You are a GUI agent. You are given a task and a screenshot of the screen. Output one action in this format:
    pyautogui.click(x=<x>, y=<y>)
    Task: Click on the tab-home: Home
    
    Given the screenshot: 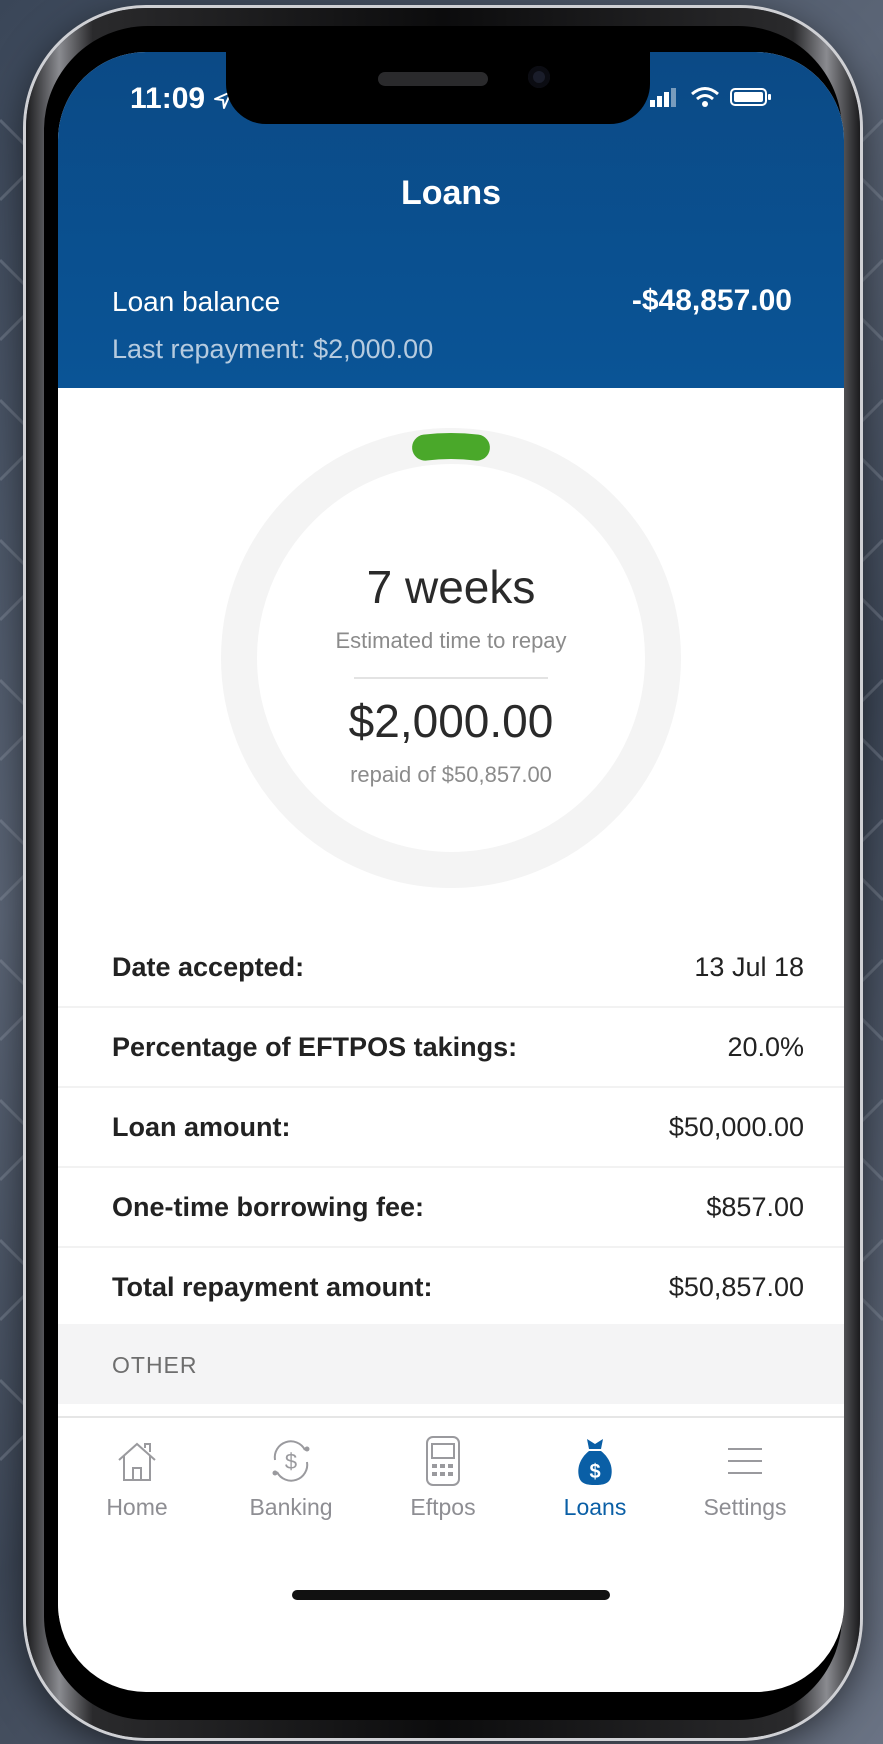 What is the action you would take?
    pyautogui.click(x=137, y=1476)
    